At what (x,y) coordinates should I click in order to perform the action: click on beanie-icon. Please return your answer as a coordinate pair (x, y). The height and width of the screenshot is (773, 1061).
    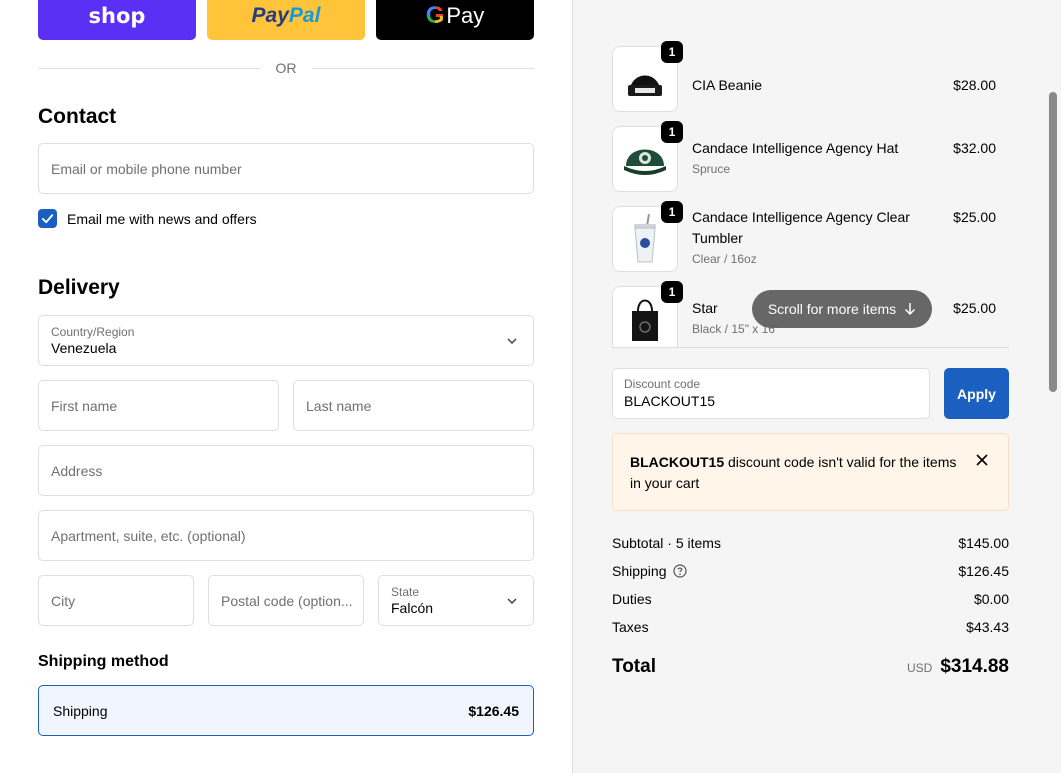
    Looking at the image, I should click on (645, 85).